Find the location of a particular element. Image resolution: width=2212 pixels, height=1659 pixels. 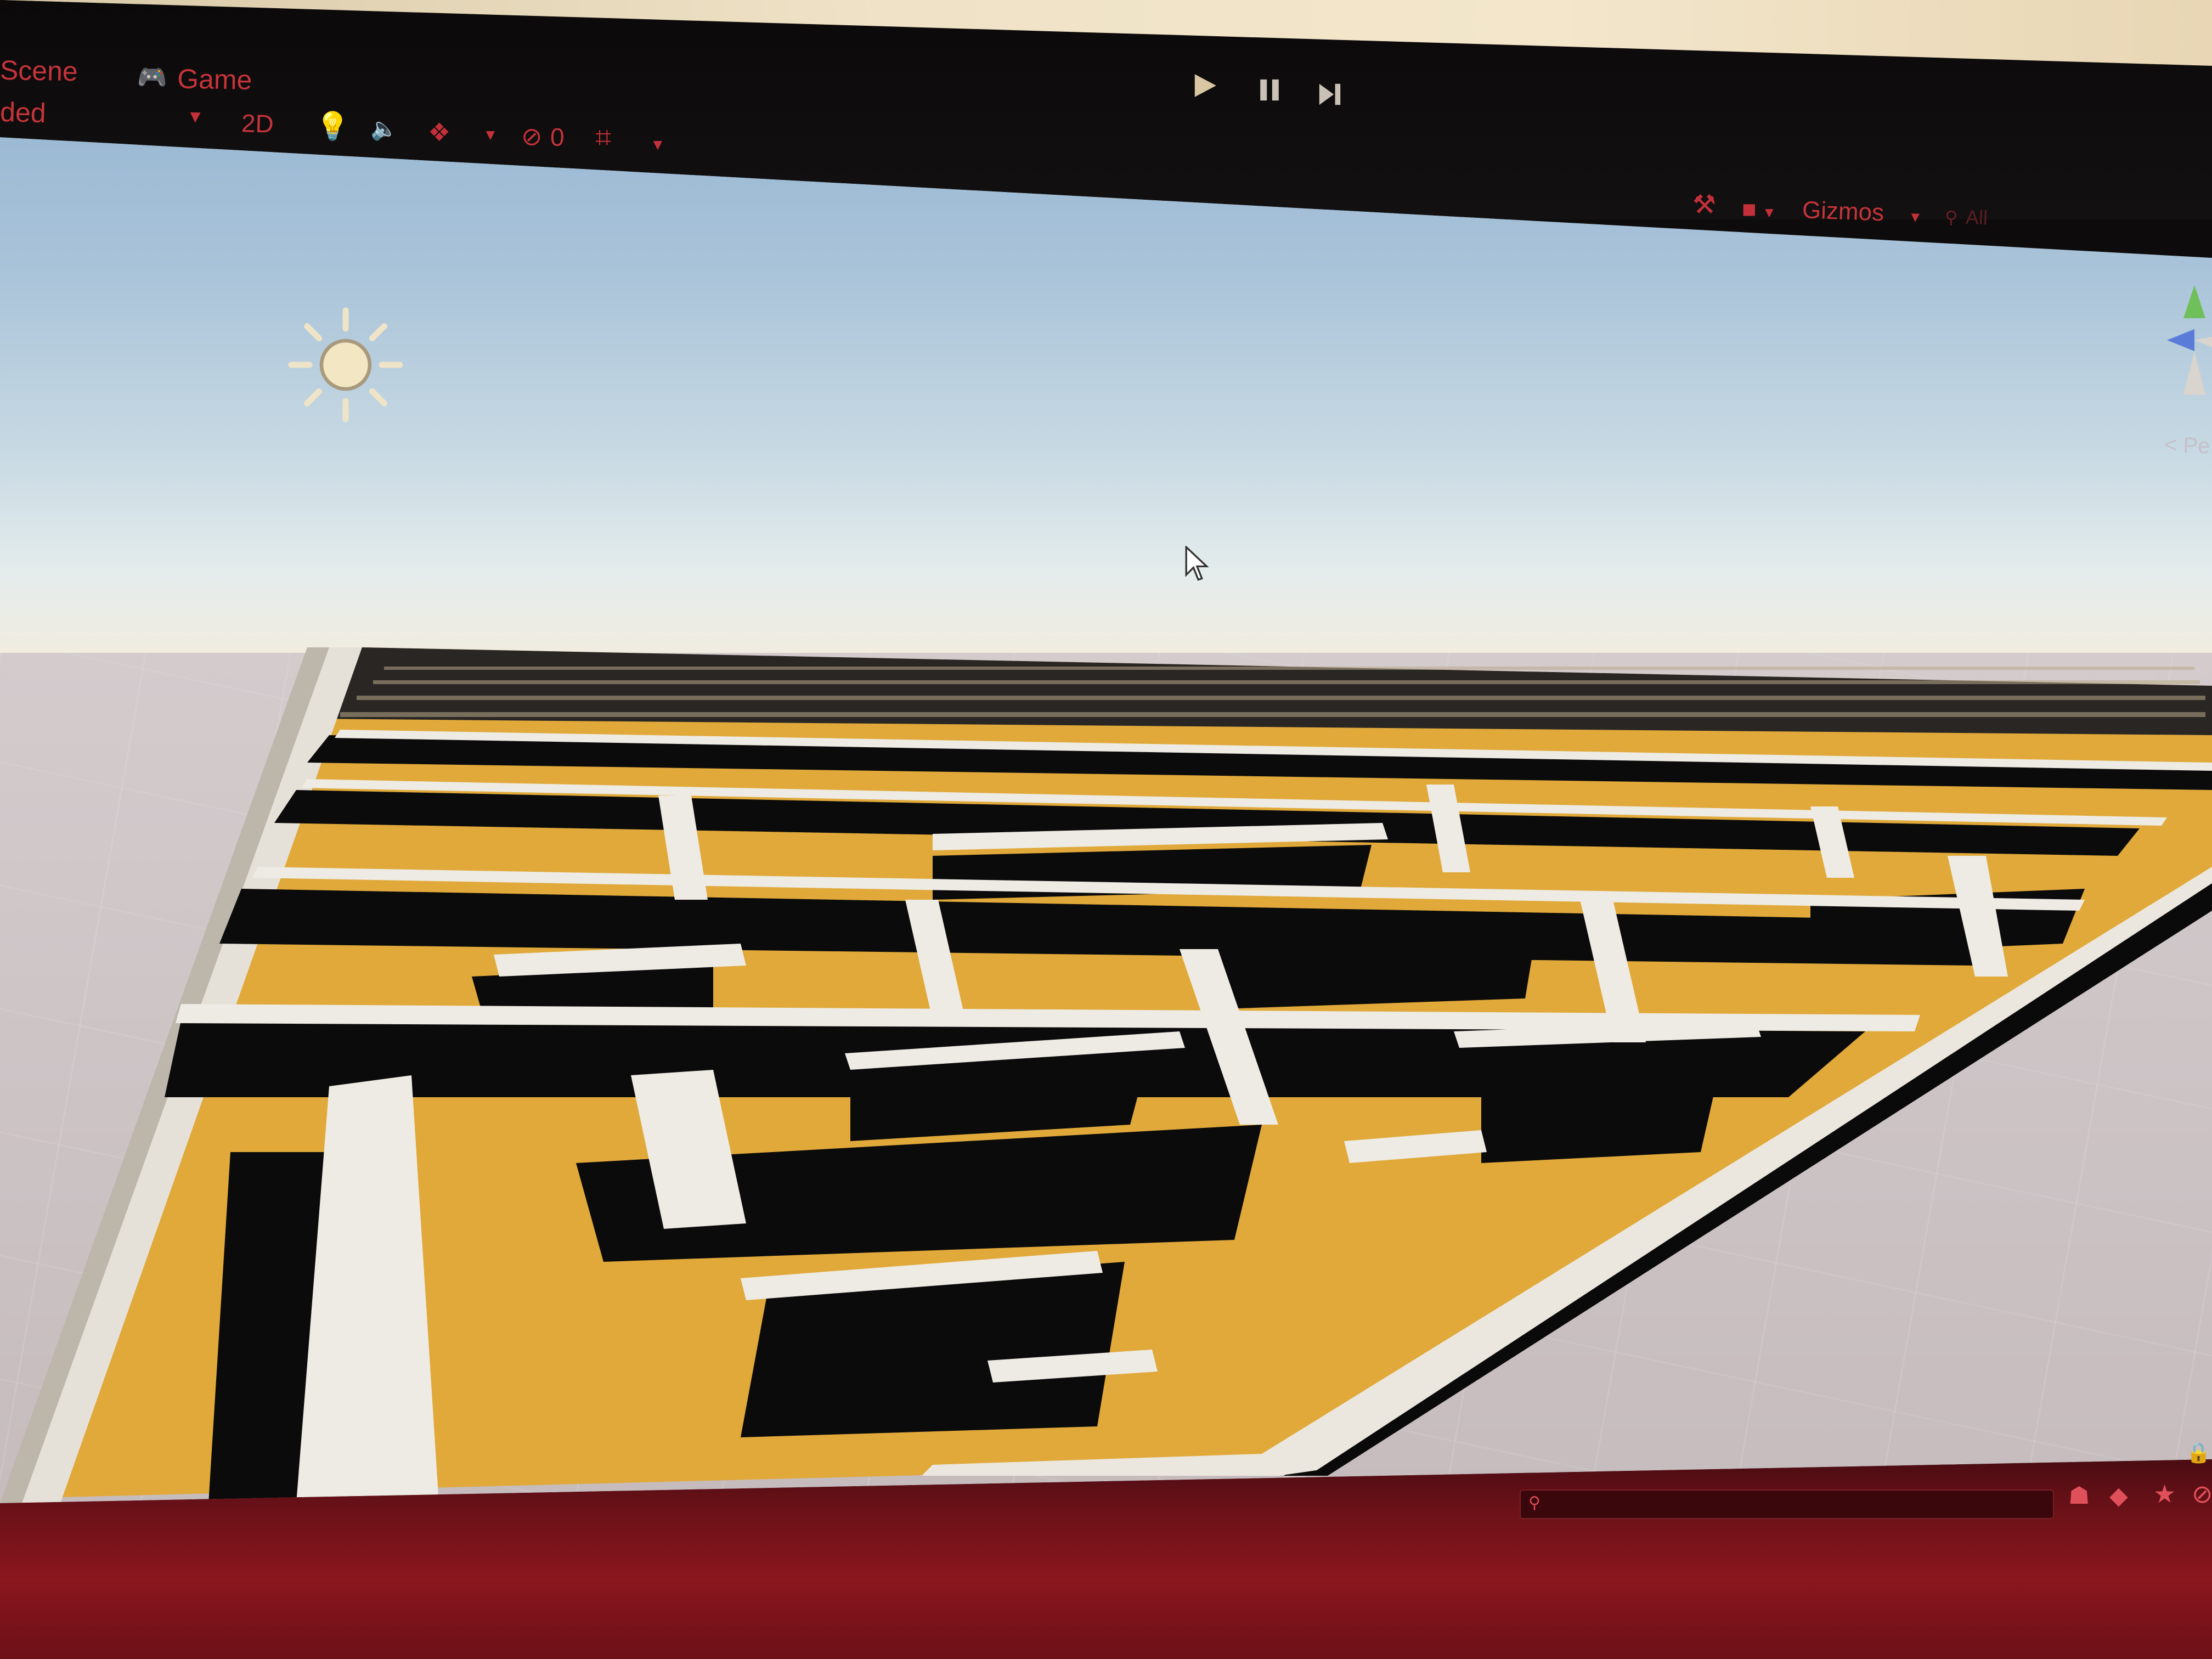

mouse-cursor-icon is located at coordinates (1197, 563).